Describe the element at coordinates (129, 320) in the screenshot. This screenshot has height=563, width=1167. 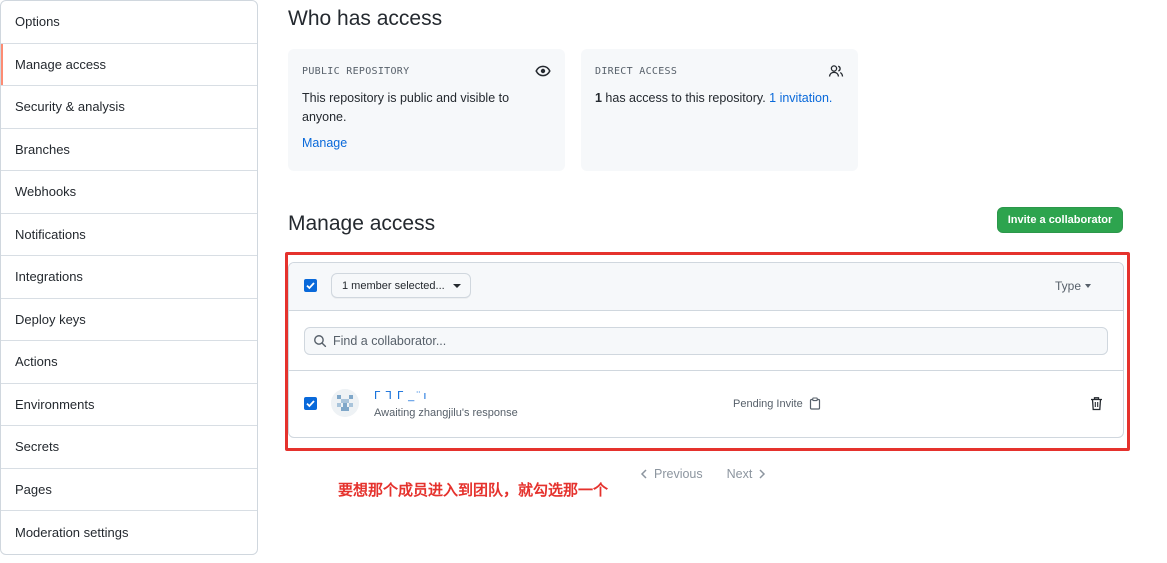
I see `sidebar-item-deploy-keys: Deploy keys` at that location.